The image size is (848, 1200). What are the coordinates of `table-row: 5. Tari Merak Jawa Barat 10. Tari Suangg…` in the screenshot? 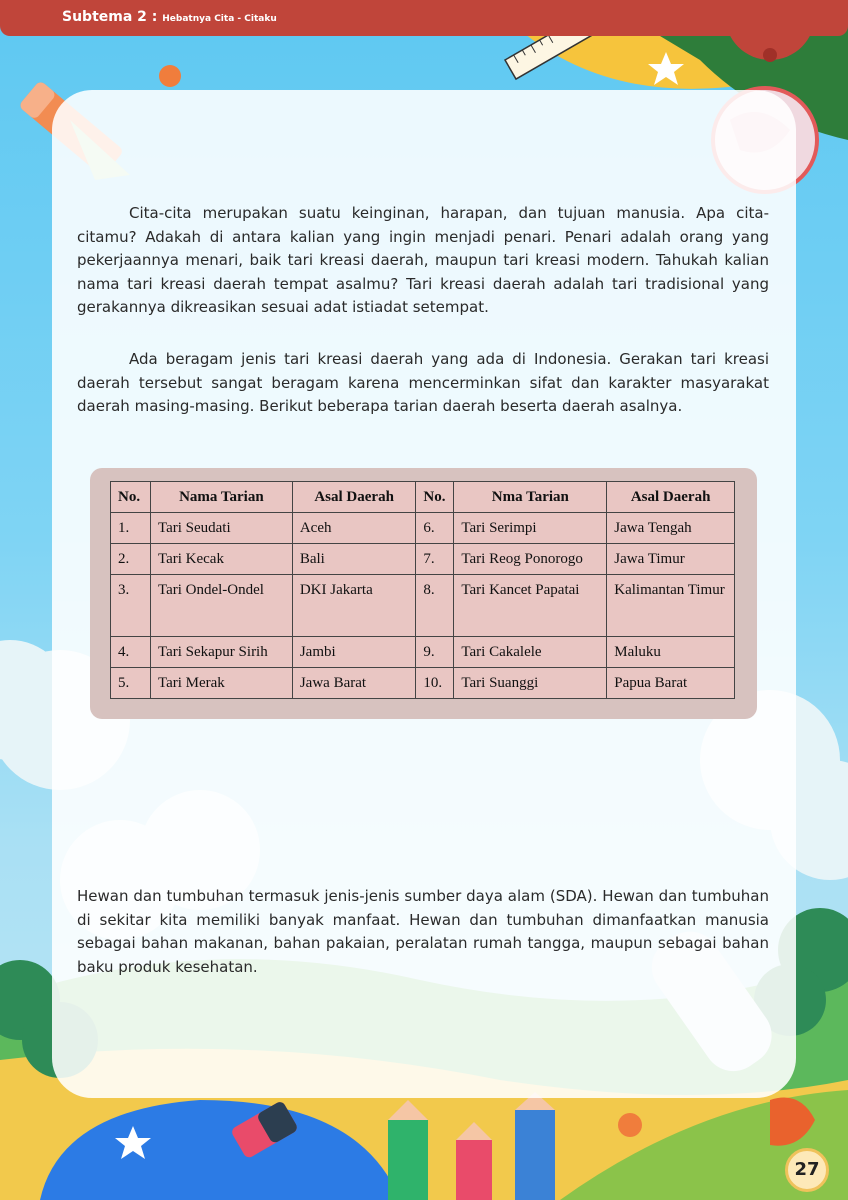 It's located at (422, 683).